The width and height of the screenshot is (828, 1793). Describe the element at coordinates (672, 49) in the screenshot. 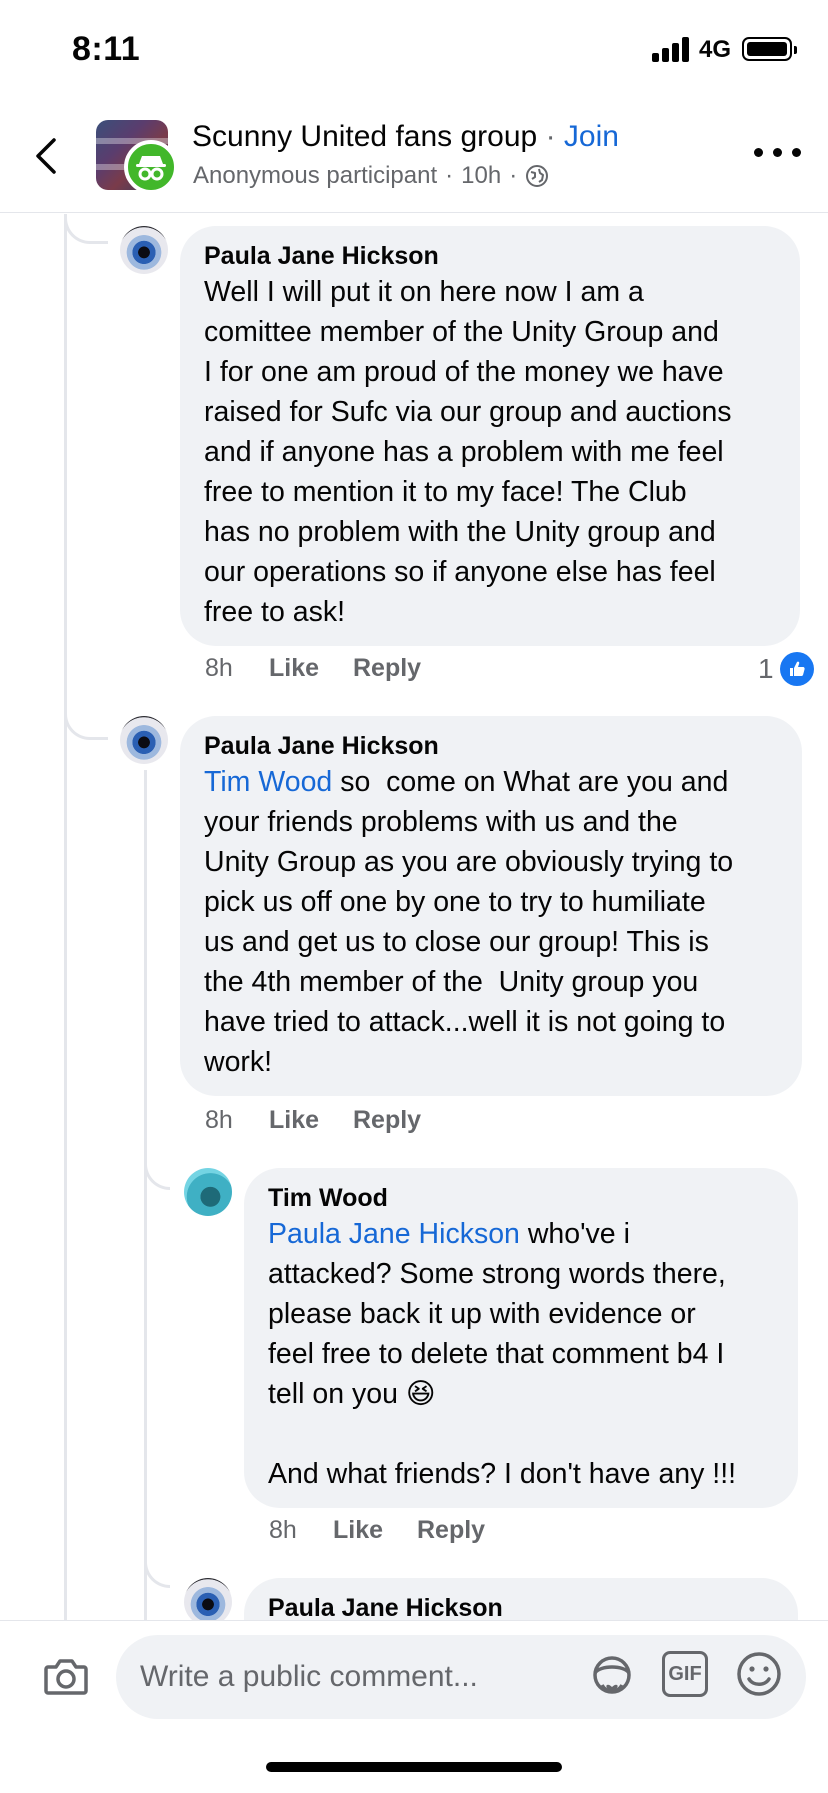

I see `signal-icon` at that location.